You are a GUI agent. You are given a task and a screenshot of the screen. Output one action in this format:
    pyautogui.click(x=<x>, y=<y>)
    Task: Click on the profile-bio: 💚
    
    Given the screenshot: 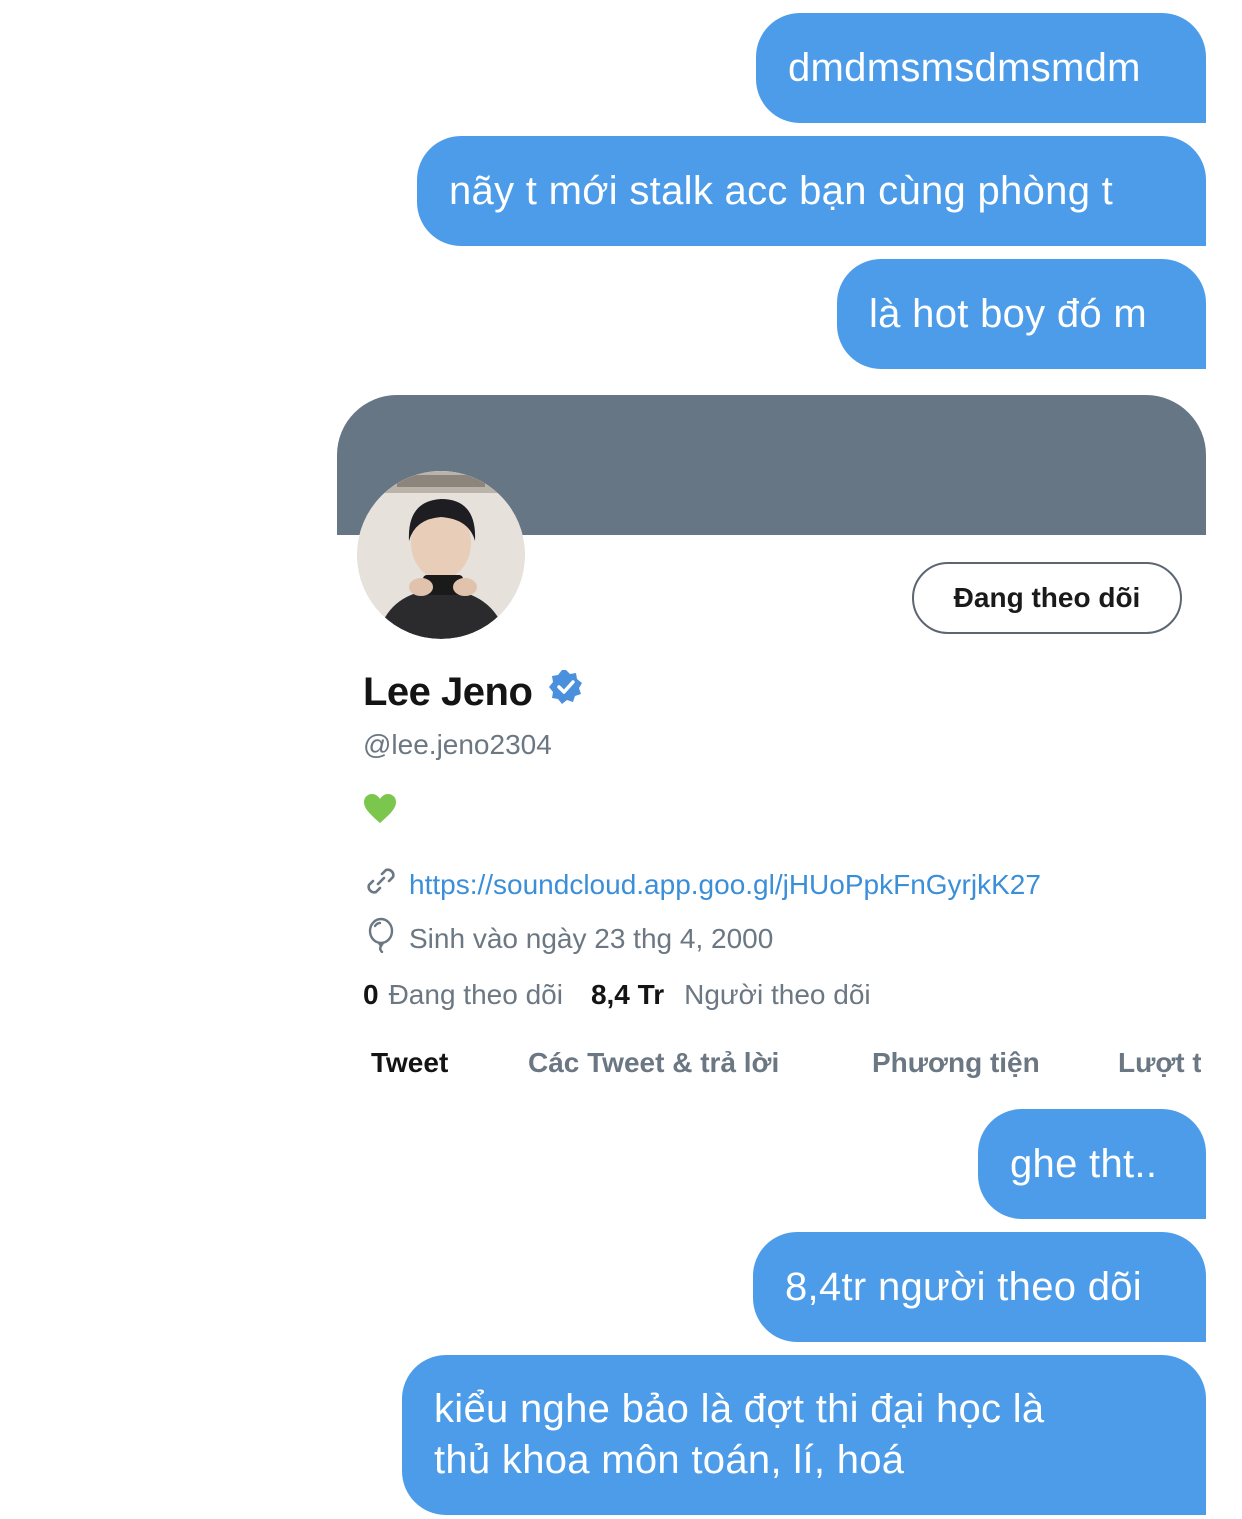 What is the action you would take?
    pyautogui.click(x=380, y=811)
    